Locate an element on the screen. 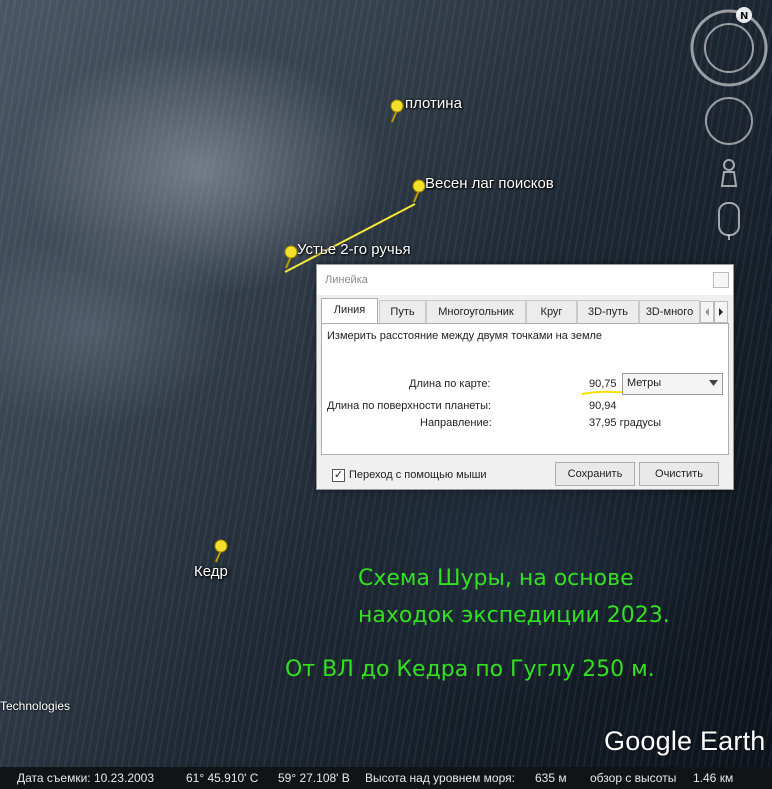 This screenshot has height=789, width=772. tab-polygon: Многоугольник is located at coordinates (476, 311).